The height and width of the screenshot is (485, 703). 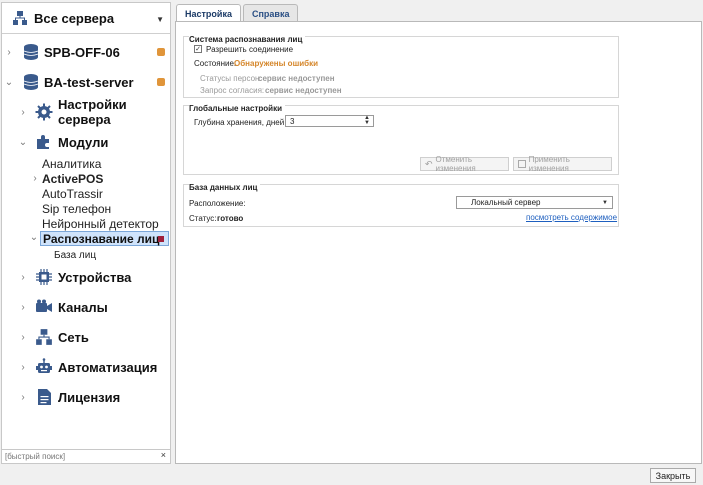 I want to click on persons-status-value: сервис недоступен, so click(x=296, y=78).